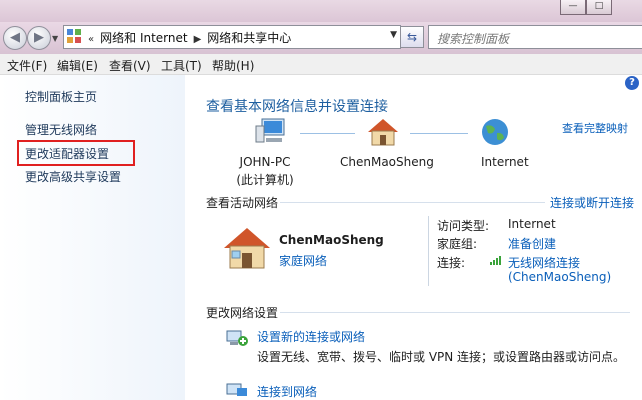  Describe the element at coordinates (242, 203) in the screenshot. I see `active-networks-header: 查看活动网络` at that location.